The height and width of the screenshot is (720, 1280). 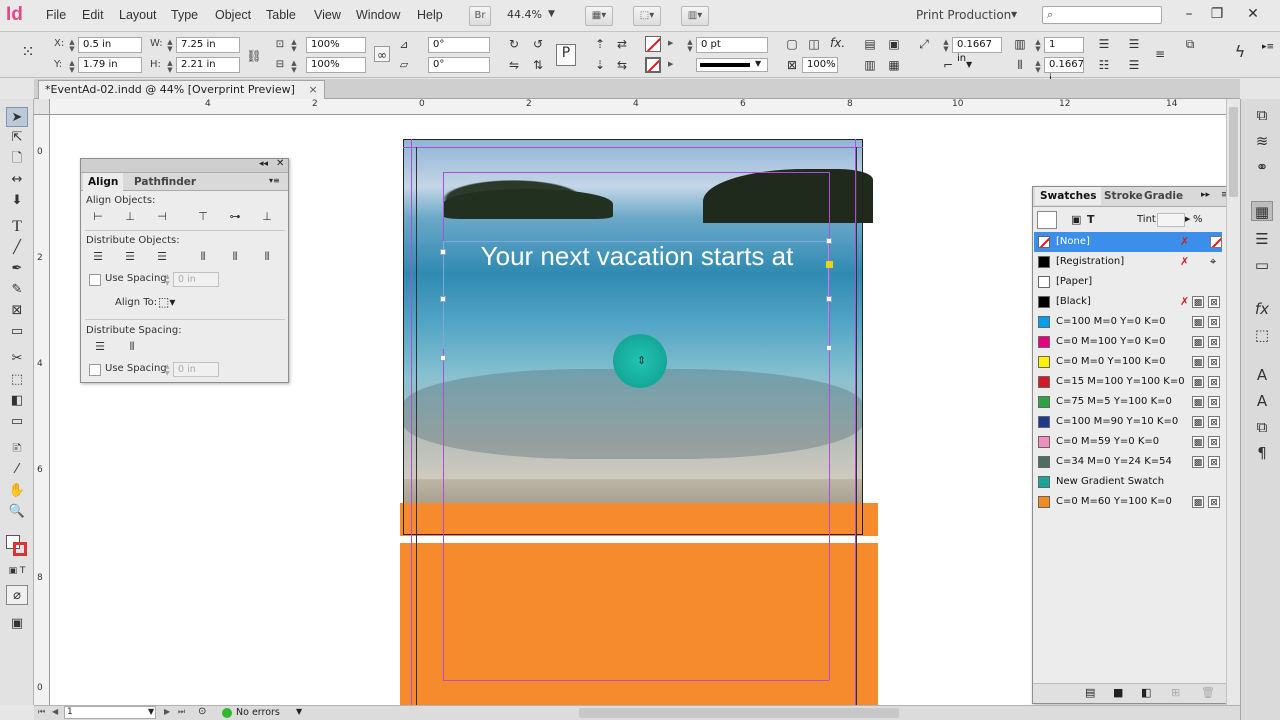 What do you see at coordinates (17, 138) in the screenshot?
I see `direct-selection-tool-icon: ⇱` at bounding box center [17, 138].